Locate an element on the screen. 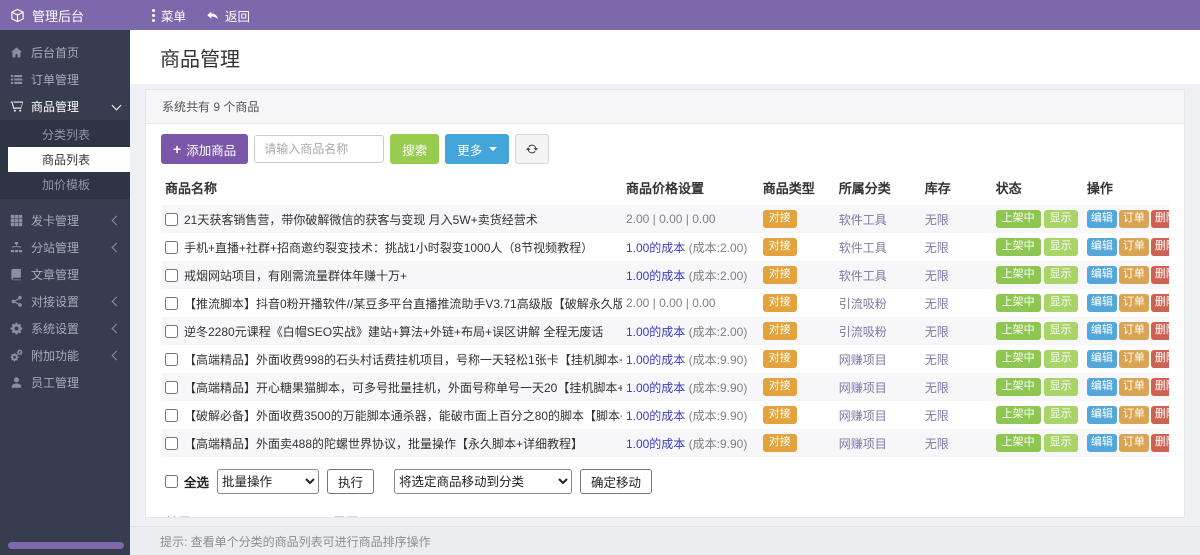 The image size is (1200, 555). sidebar-subitem-product-list: 商品列表 is located at coordinates (69, 159).